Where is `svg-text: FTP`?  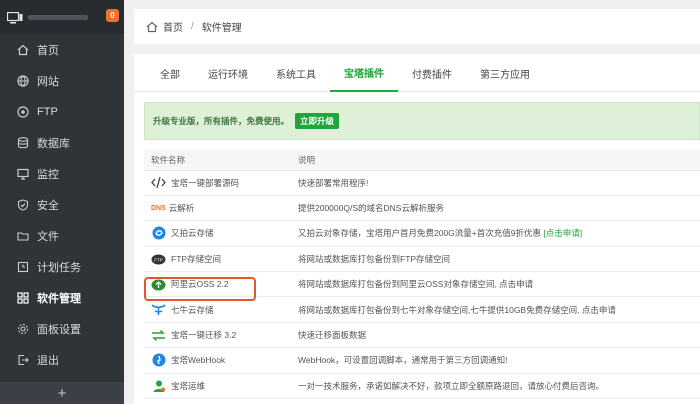 svg-text: FTP is located at coordinates (158, 260).